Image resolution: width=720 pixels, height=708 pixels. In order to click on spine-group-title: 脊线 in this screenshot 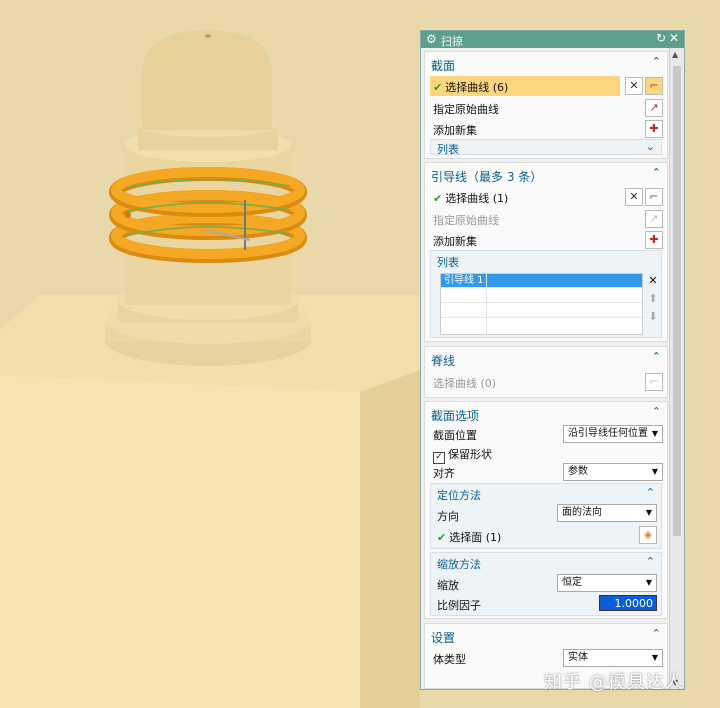, I will do `click(443, 361)`.